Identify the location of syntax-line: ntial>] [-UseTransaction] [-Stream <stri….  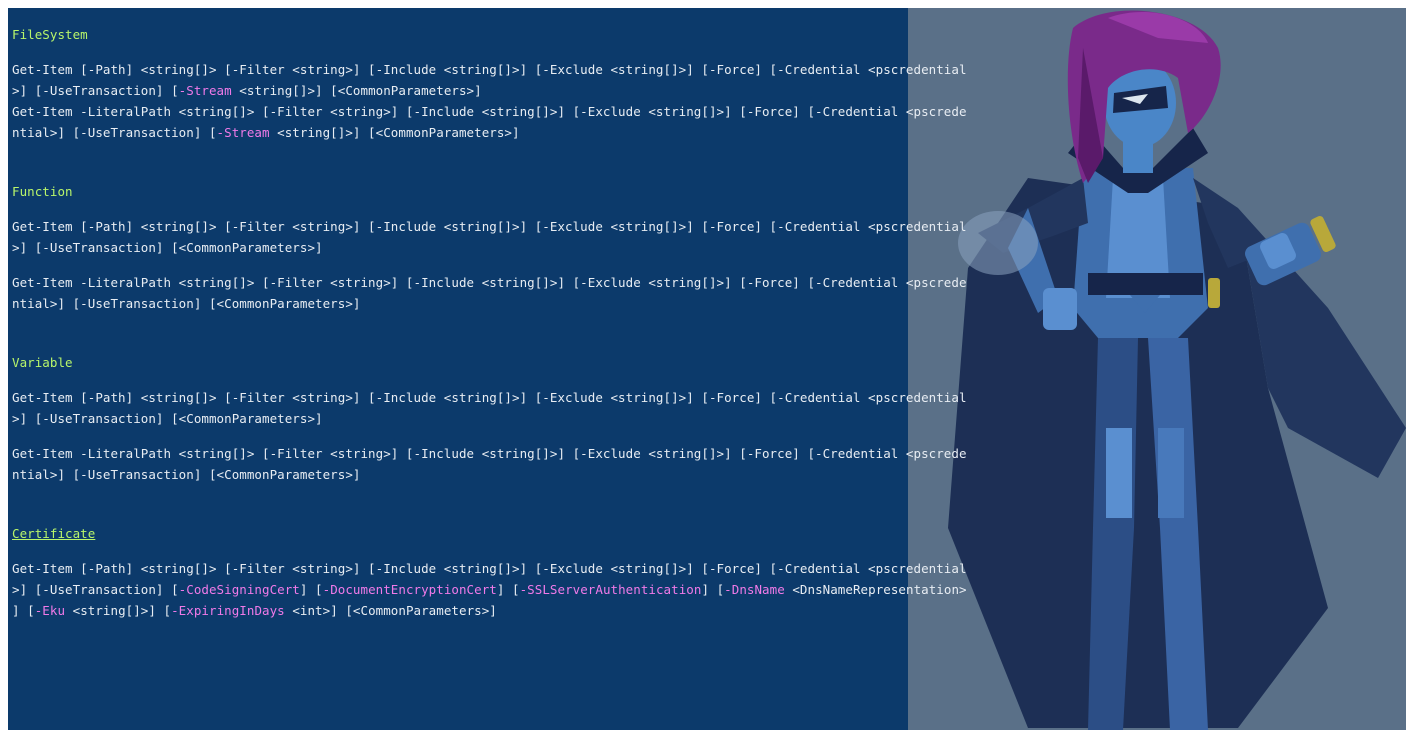
(707, 132).